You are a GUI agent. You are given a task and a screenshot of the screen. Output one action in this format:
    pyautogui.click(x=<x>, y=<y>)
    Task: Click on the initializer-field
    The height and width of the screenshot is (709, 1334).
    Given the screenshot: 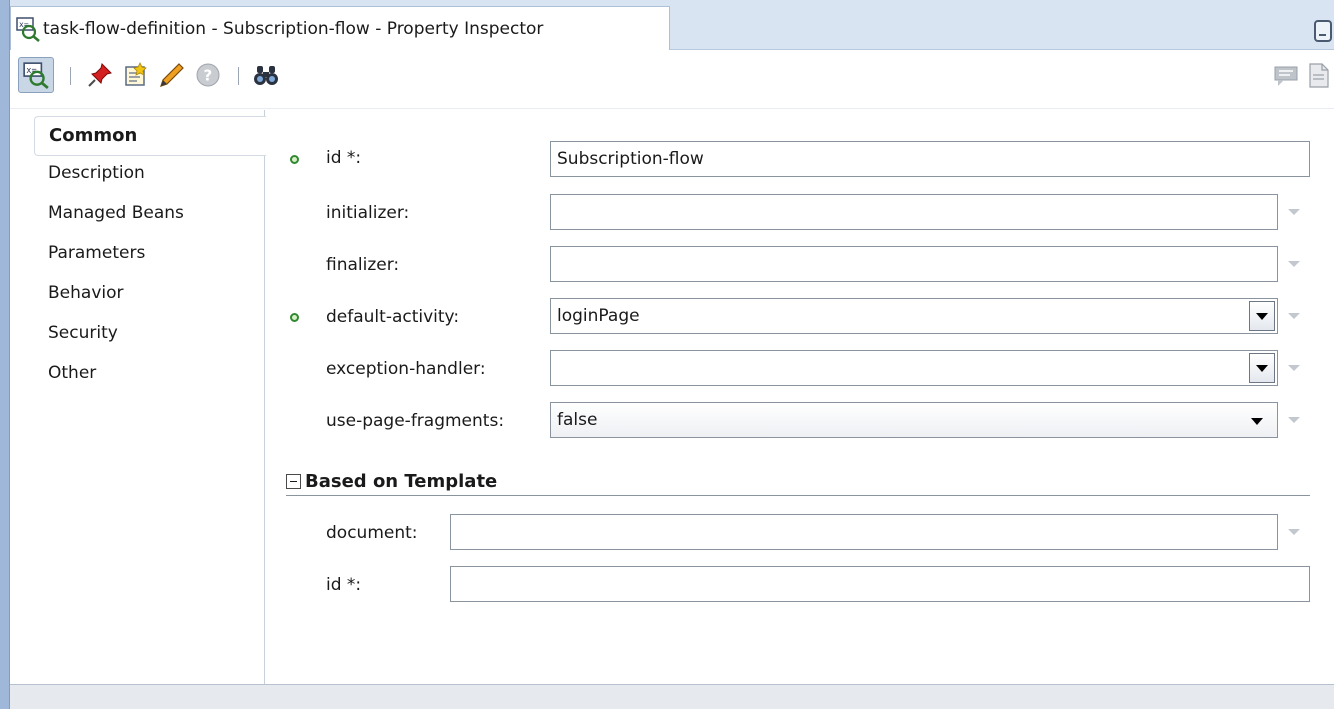 What is the action you would take?
    pyautogui.click(x=914, y=212)
    